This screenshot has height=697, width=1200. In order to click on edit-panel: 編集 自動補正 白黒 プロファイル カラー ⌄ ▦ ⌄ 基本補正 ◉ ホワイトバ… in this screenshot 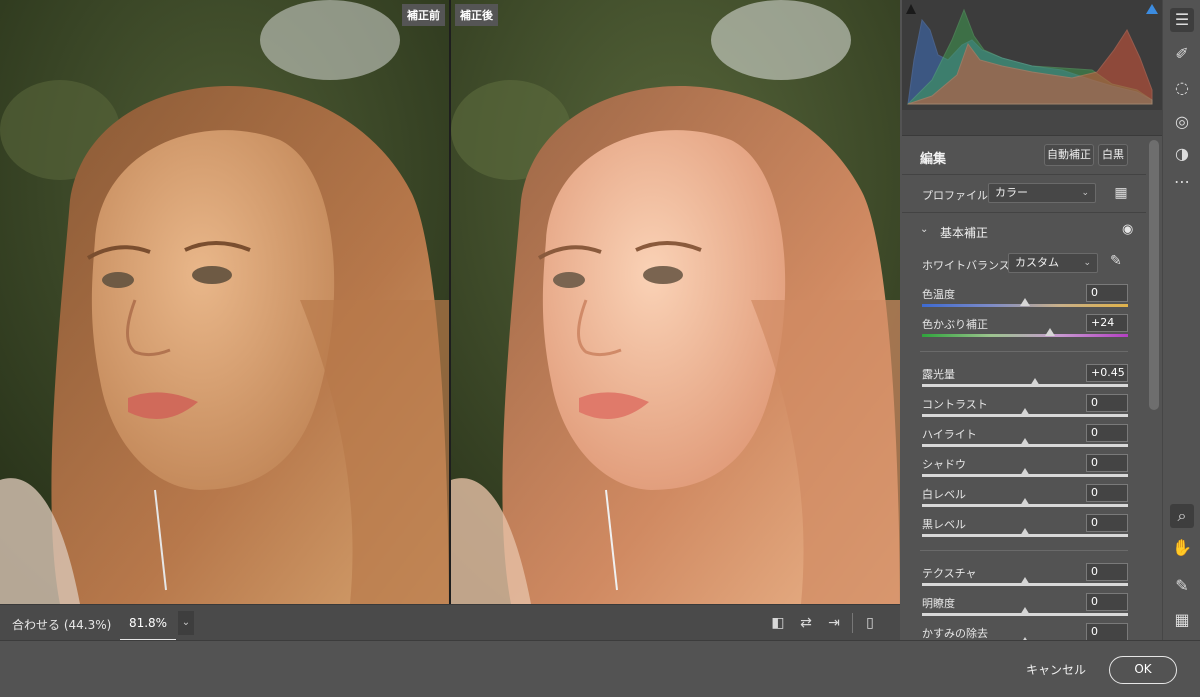, I will do `click(1024, 388)`.